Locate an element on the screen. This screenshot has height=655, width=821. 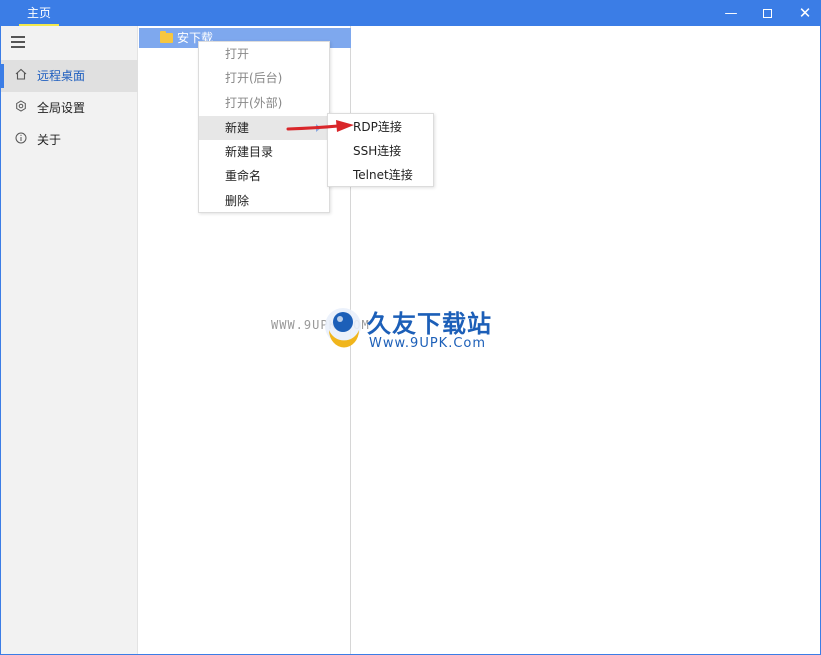
menu-item-delete: 删除 is located at coordinates (264, 201).